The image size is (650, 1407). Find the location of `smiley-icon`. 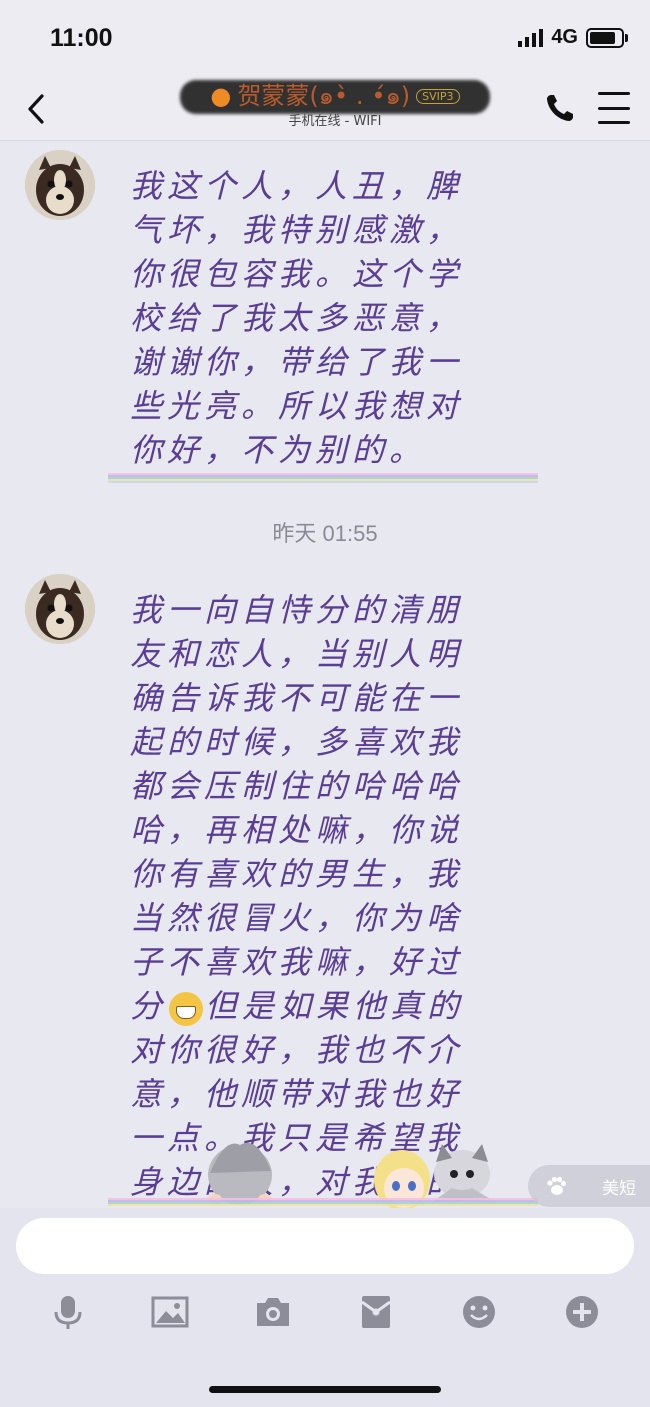

smiley-icon is located at coordinates (479, 1312).